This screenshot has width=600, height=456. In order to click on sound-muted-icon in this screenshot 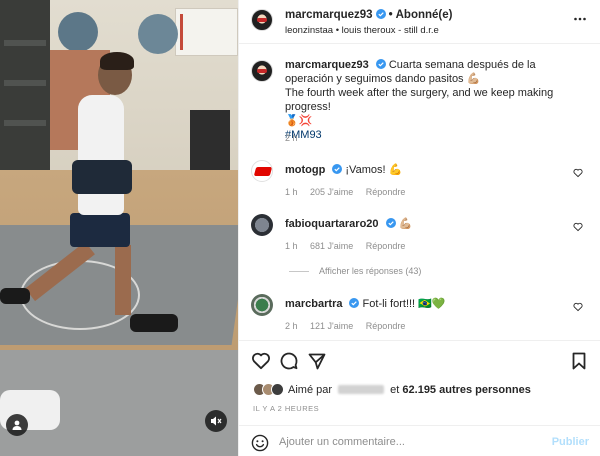, I will do `click(216, 421)`.